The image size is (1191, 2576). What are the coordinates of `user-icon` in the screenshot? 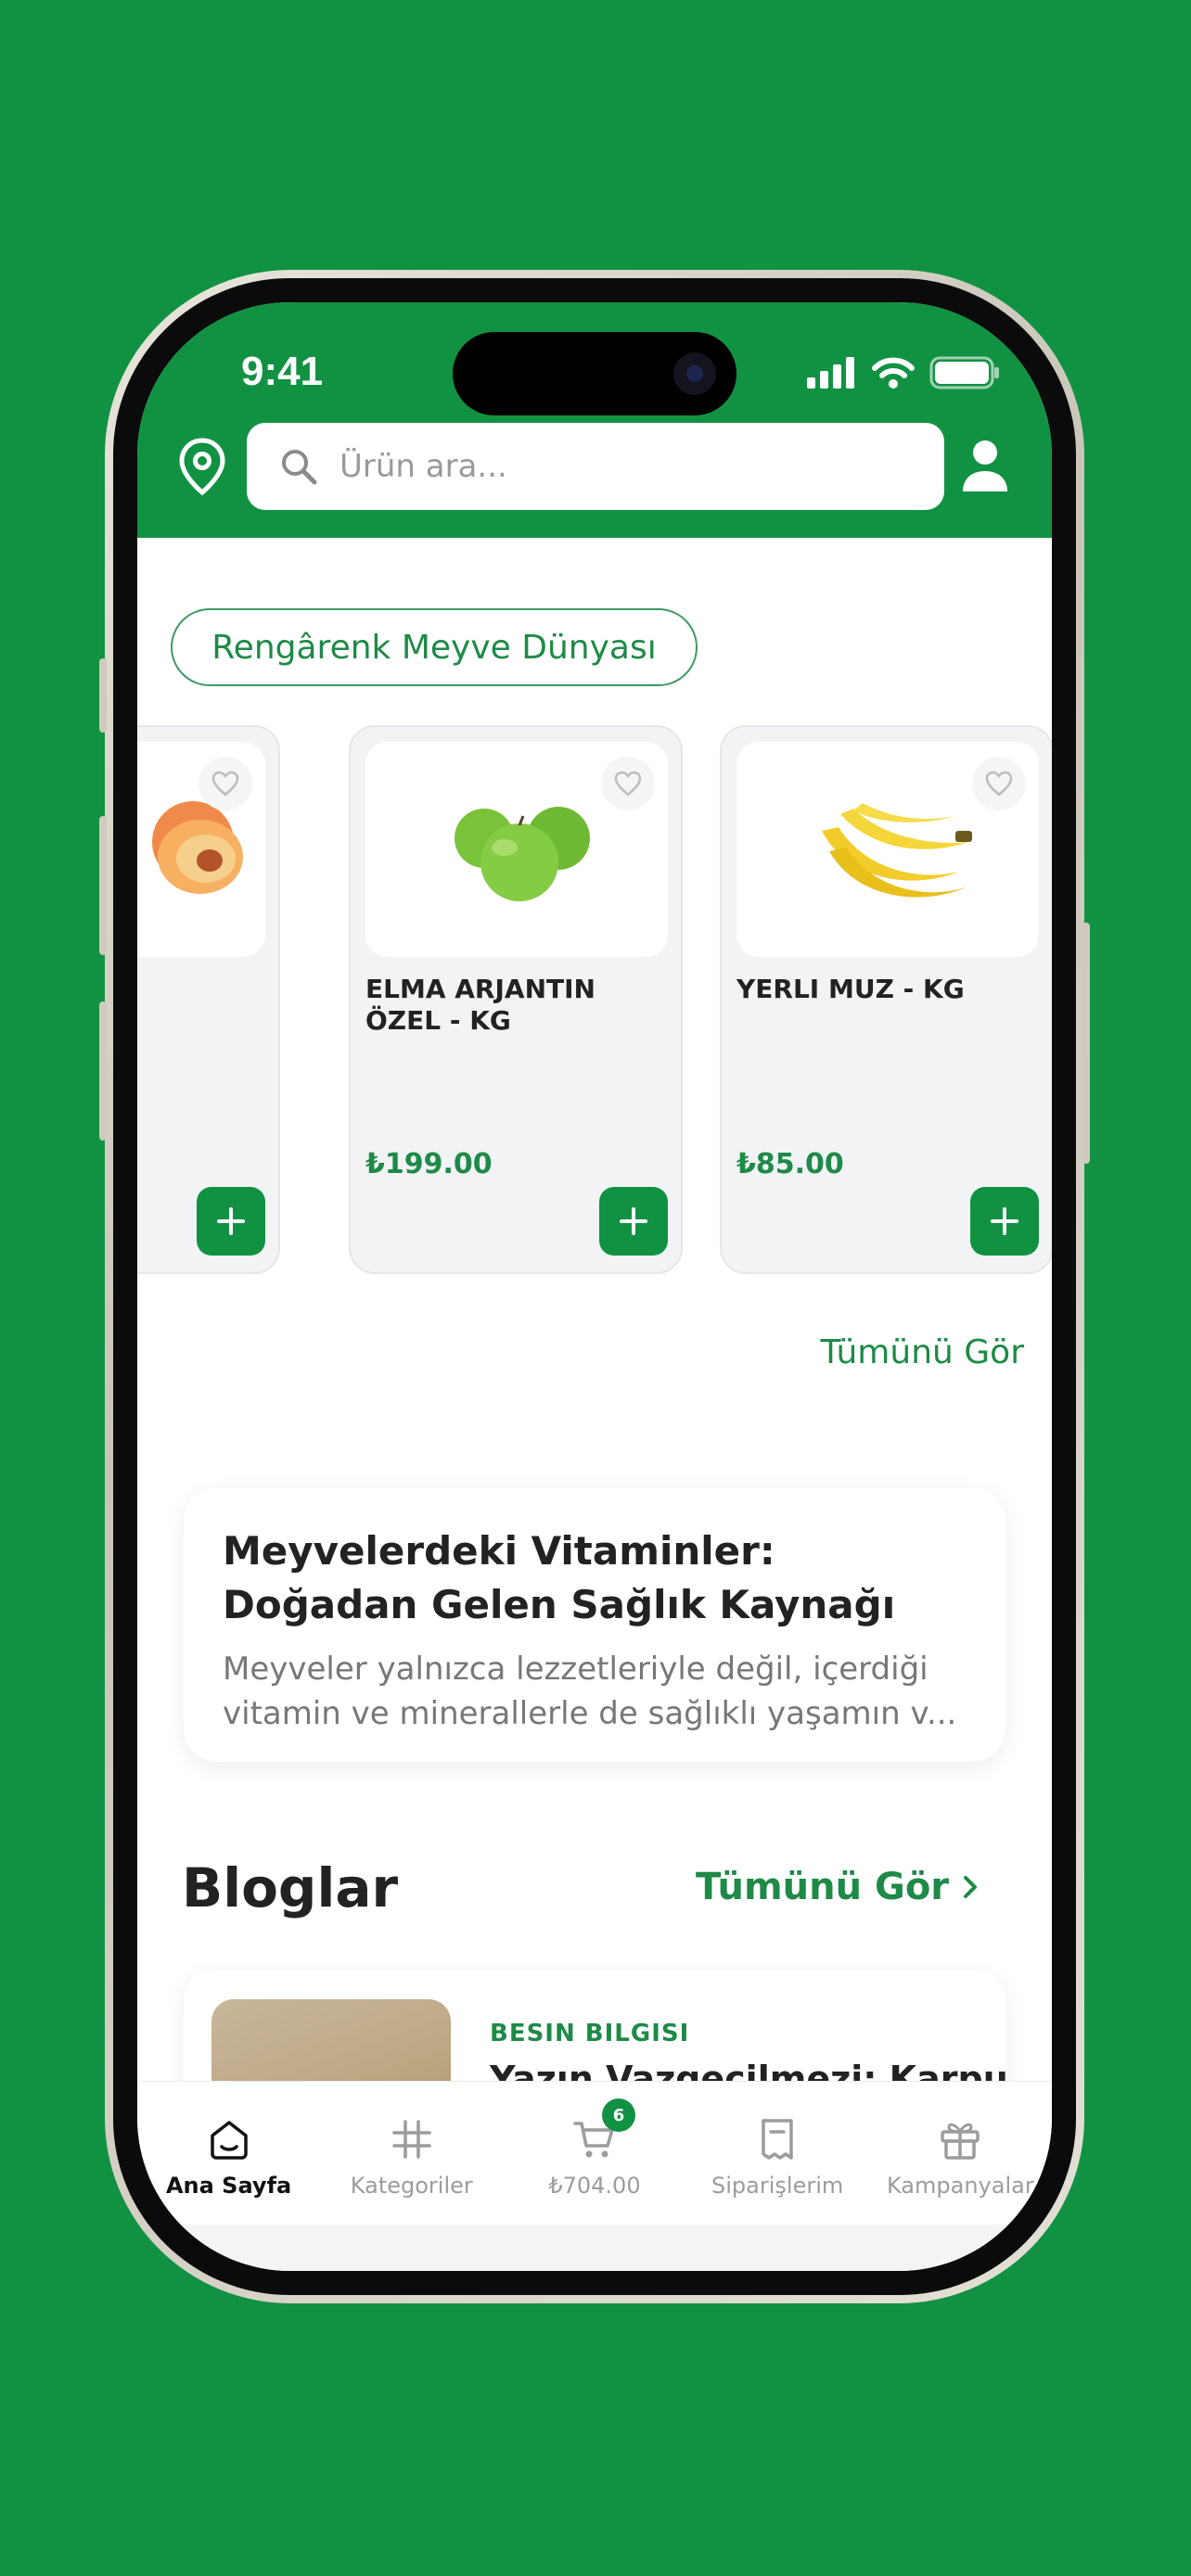 It's located at (985, 465).